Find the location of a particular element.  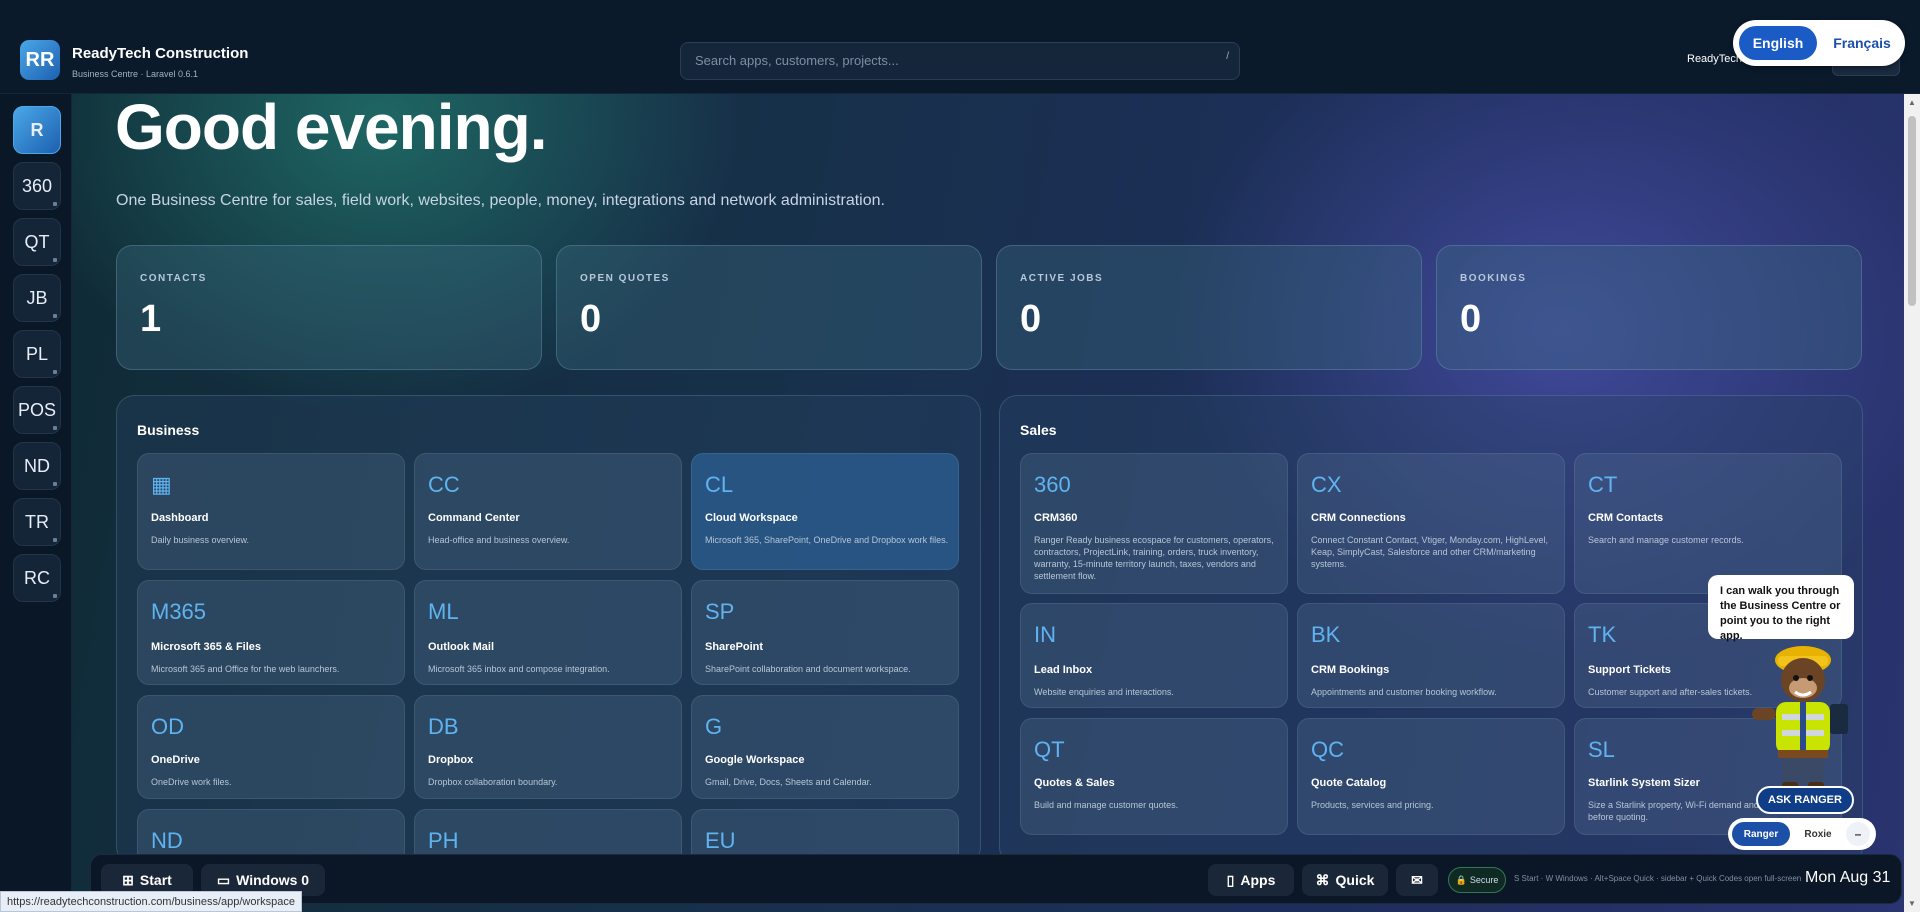

ranger-mascot-icon is located at coordinates (1803, 715).